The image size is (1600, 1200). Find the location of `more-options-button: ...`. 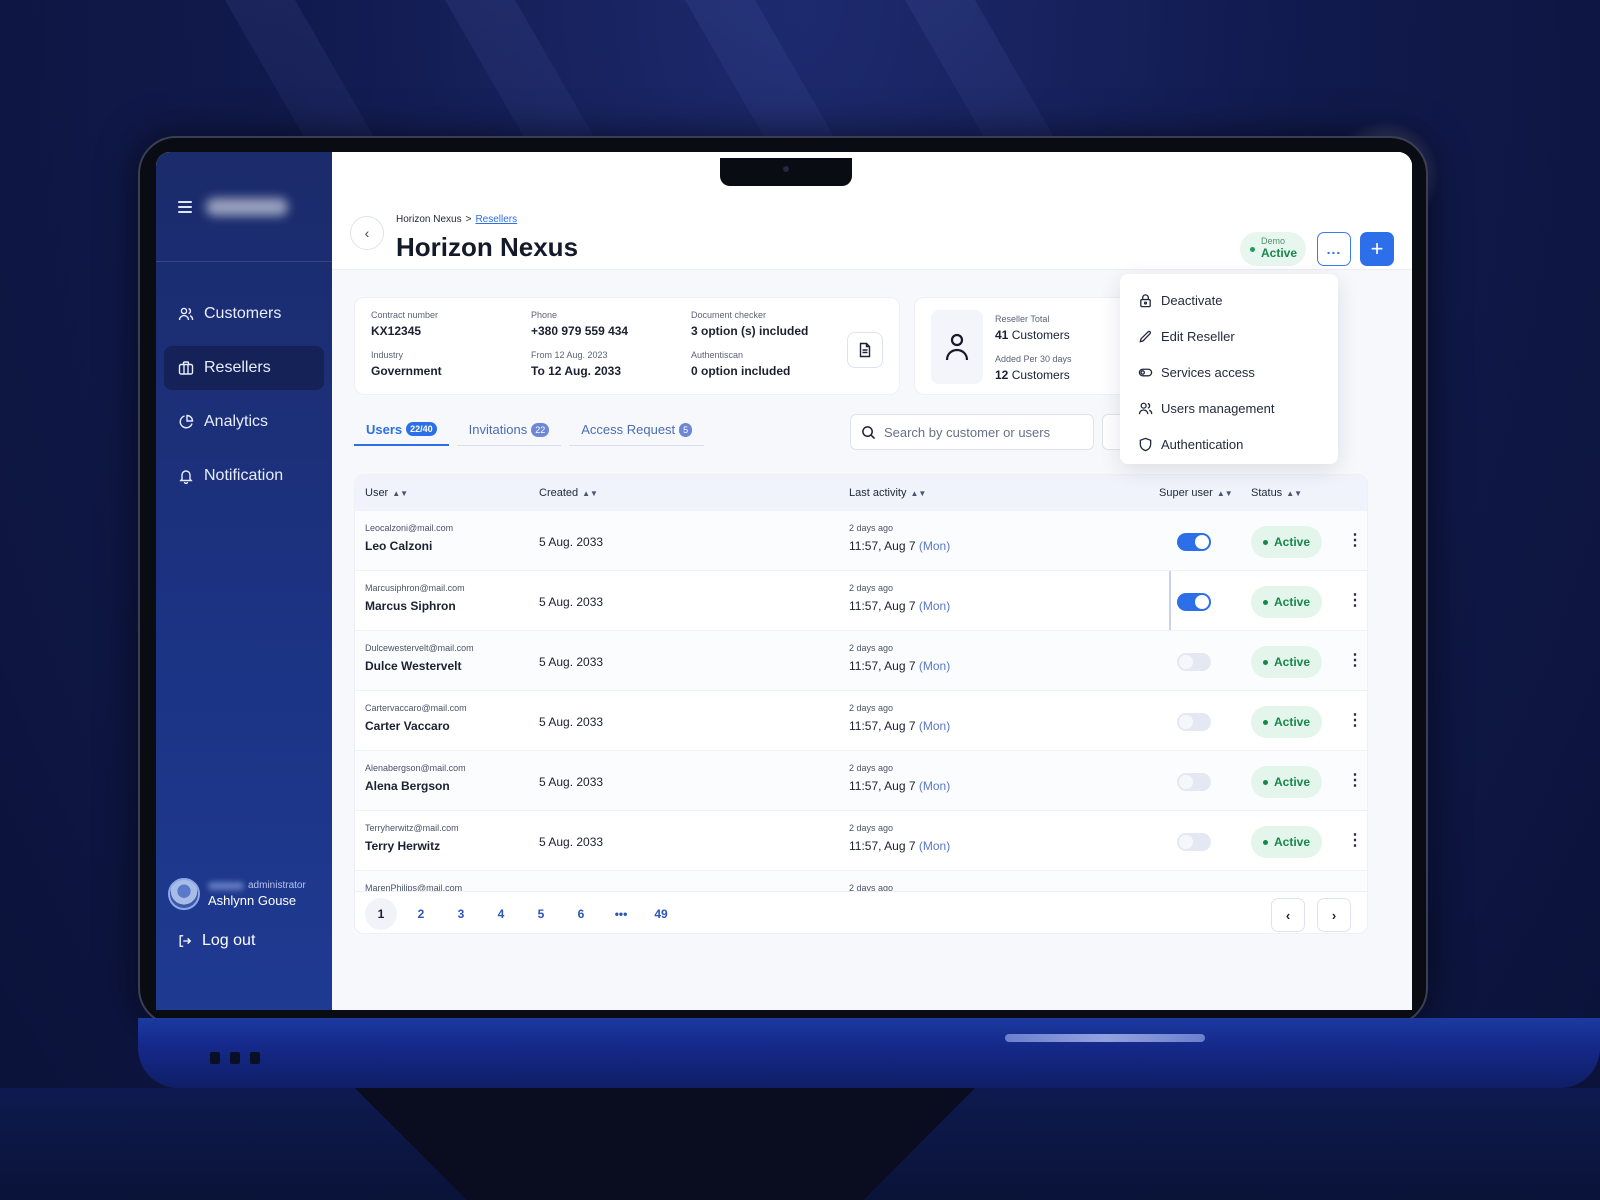

more-options-button: ... is located at coordinates (1334, 249).